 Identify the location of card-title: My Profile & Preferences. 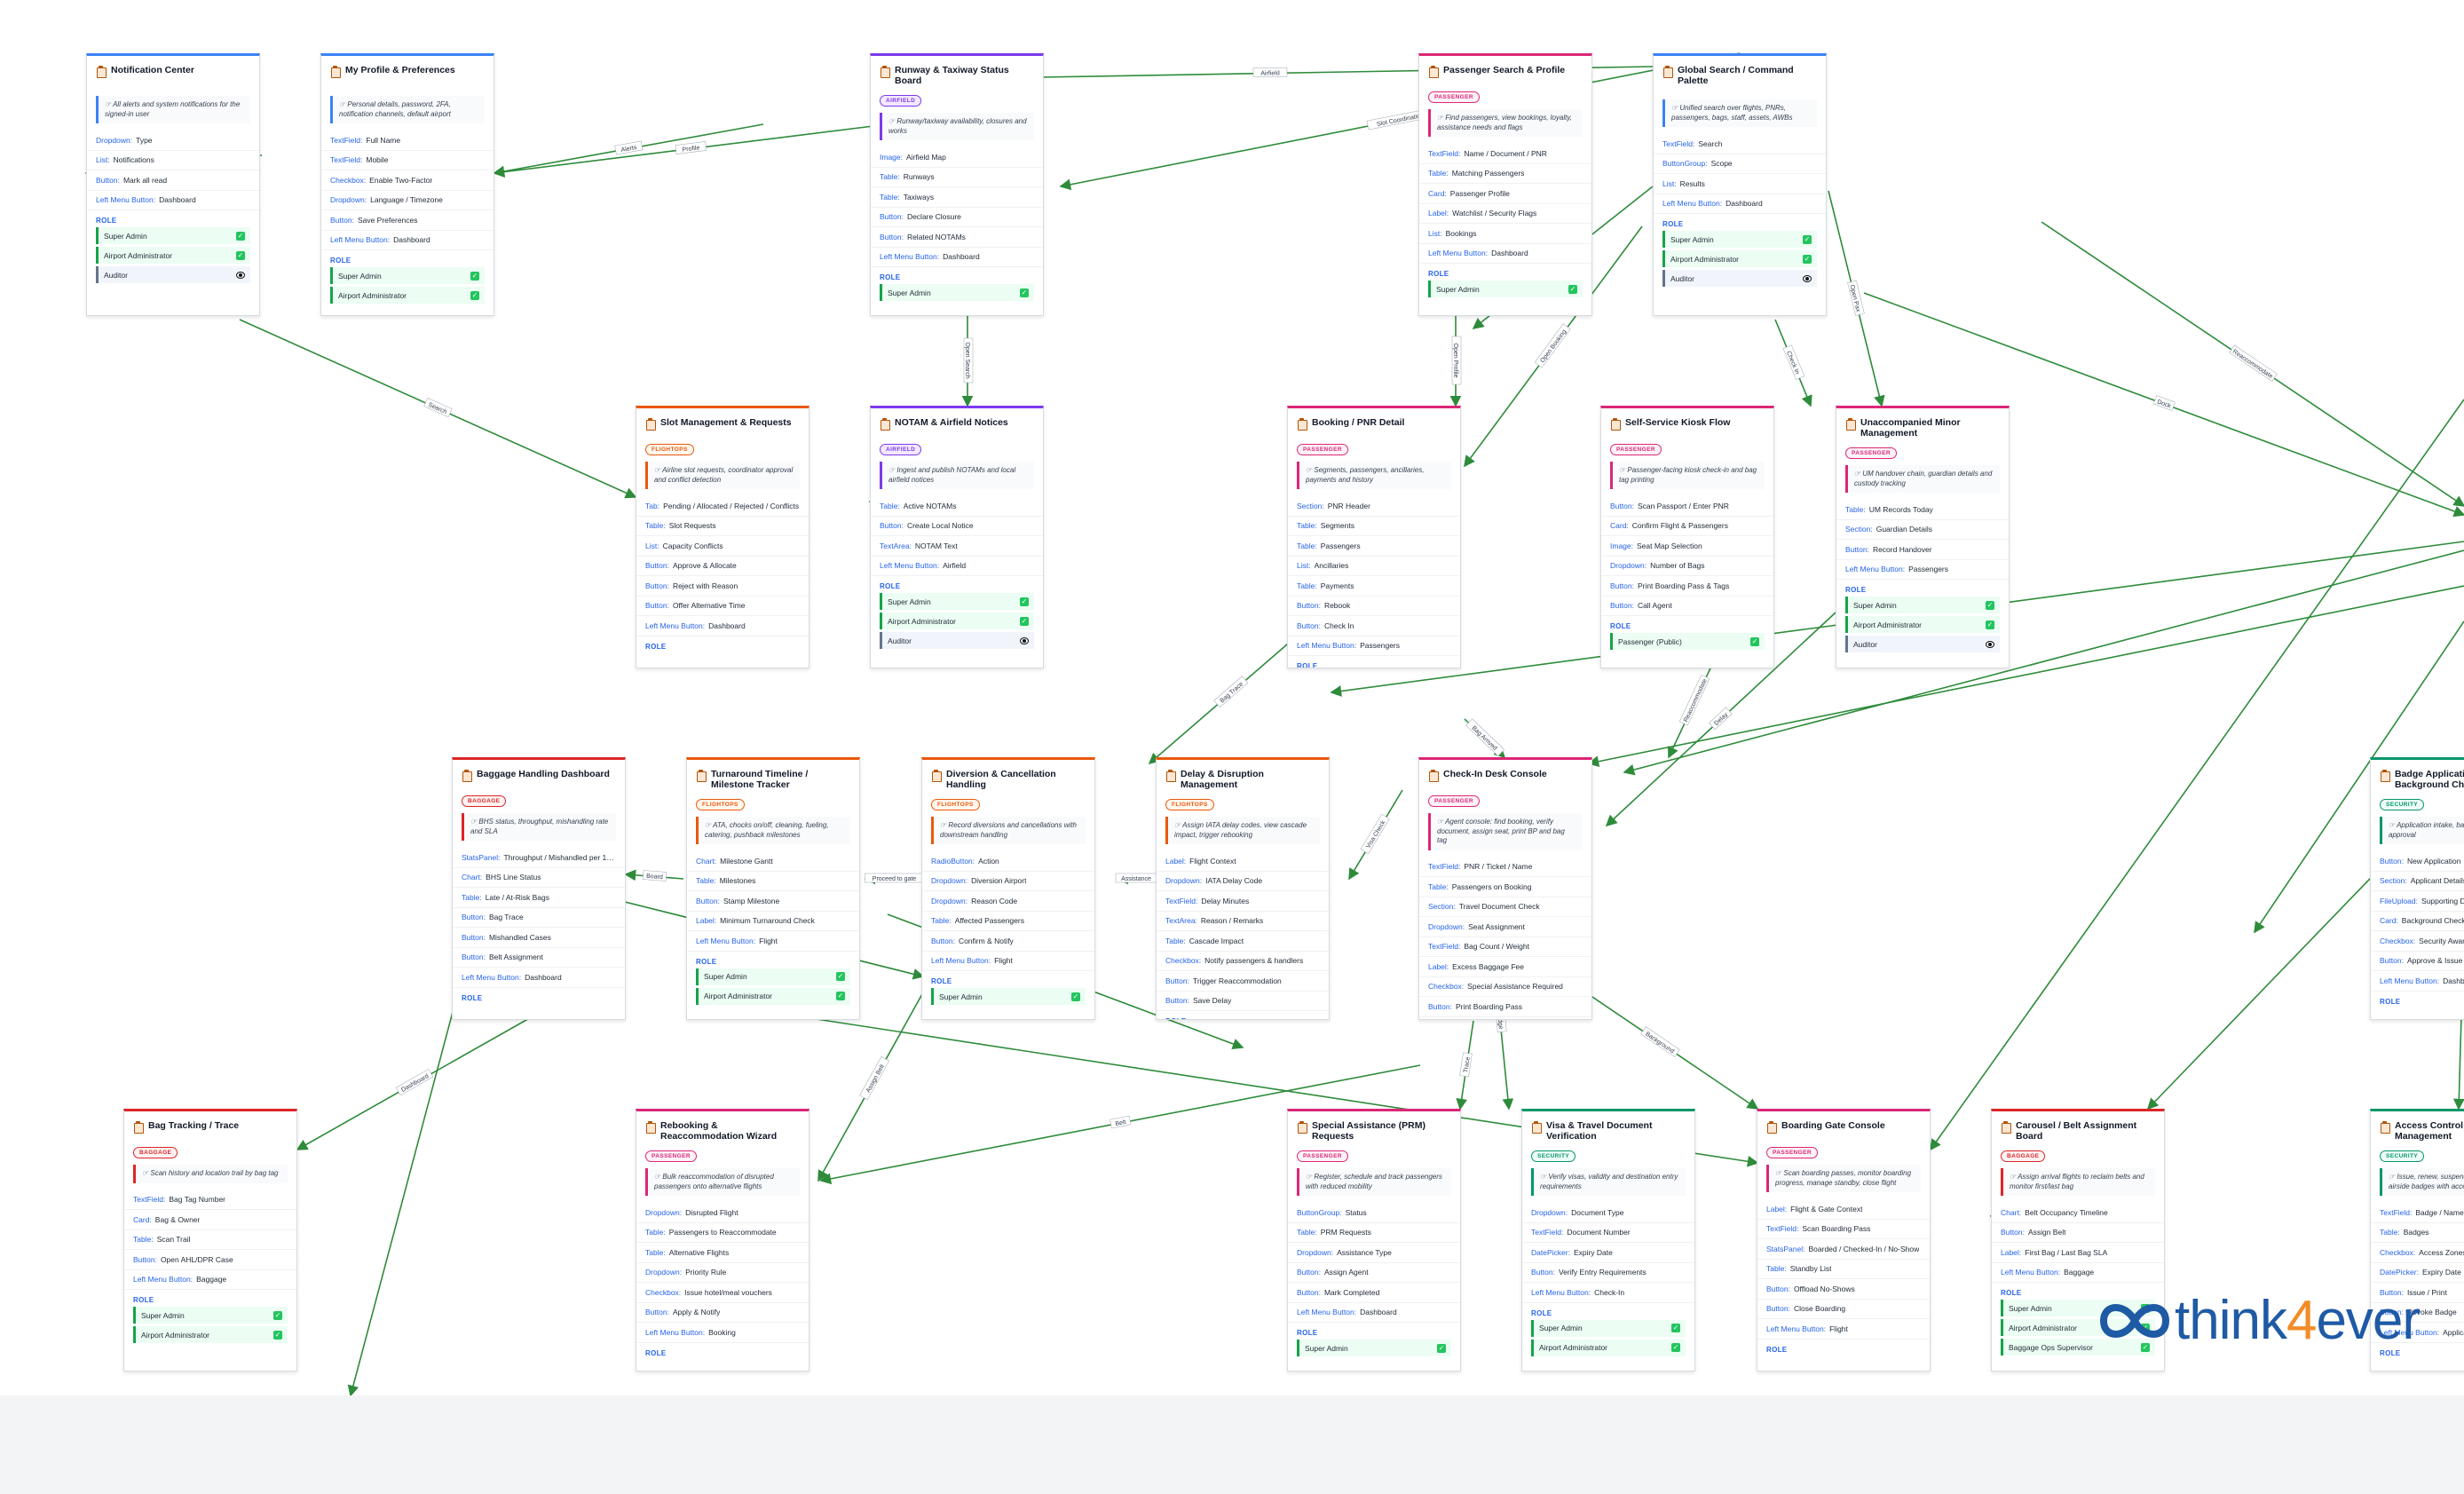
(400, 70).